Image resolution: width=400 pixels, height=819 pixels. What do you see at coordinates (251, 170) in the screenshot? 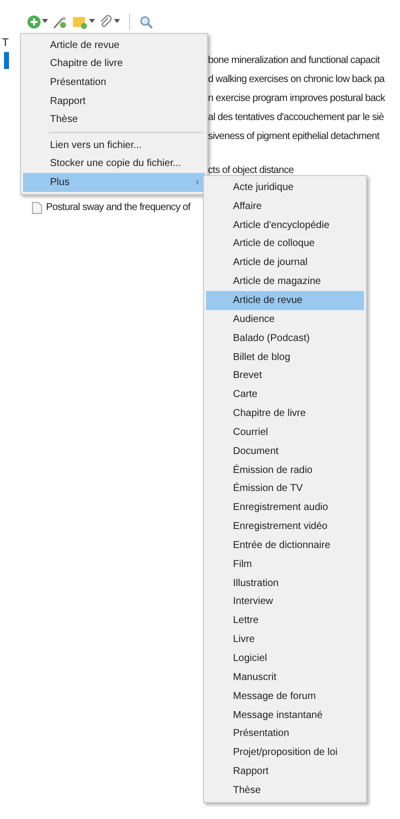
I see `list-item-title: cts of object distance` at bounding box center [251, 170].